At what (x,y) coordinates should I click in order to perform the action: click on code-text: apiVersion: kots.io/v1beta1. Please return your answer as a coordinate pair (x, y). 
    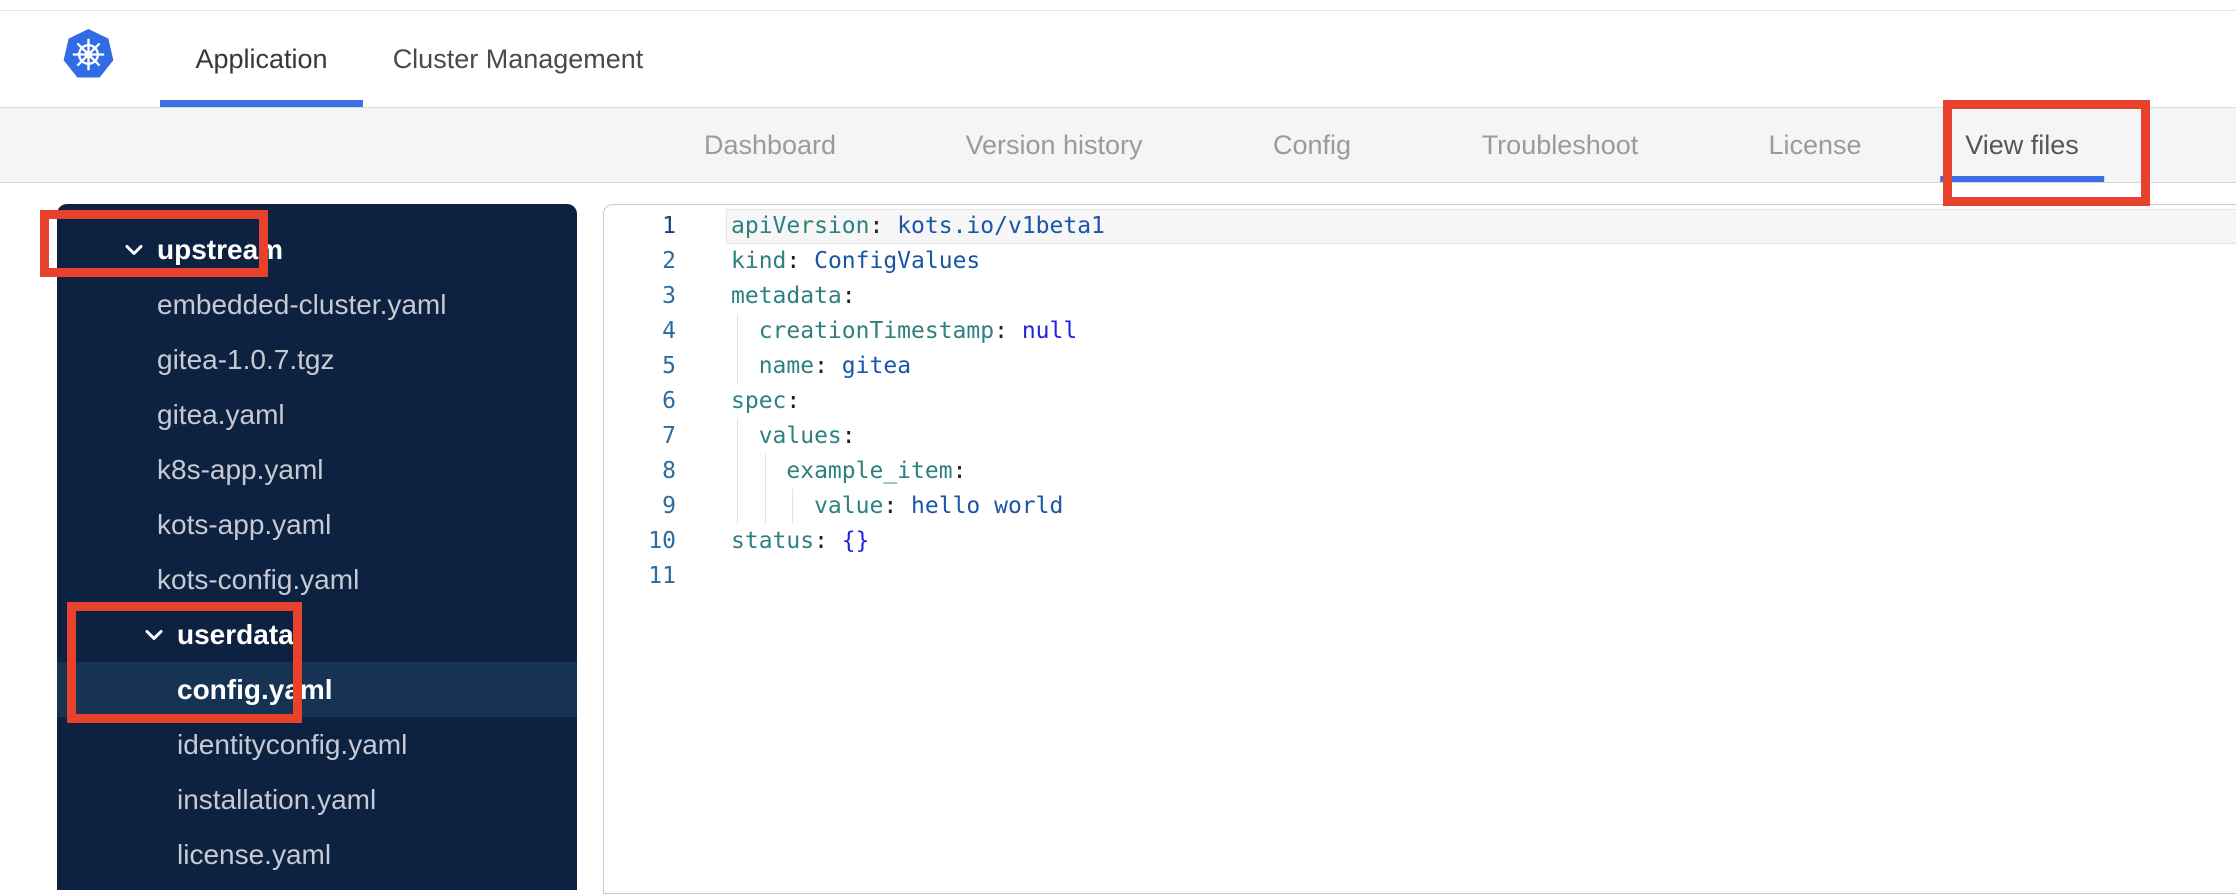
    Looking at the image, I should click on (1456, 226).